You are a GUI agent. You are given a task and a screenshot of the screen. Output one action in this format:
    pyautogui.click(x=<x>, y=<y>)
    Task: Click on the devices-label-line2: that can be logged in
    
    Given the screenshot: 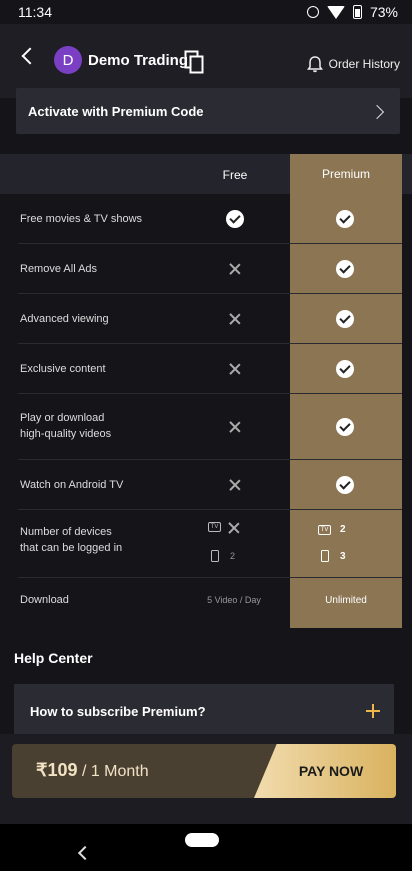 What is the action you would take?
    pyautogui.click(x=71, y=548)
    